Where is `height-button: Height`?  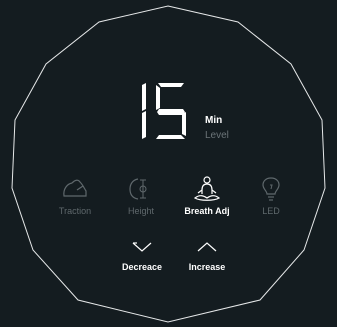
height-button: Height is located at coordinates (141, 196).